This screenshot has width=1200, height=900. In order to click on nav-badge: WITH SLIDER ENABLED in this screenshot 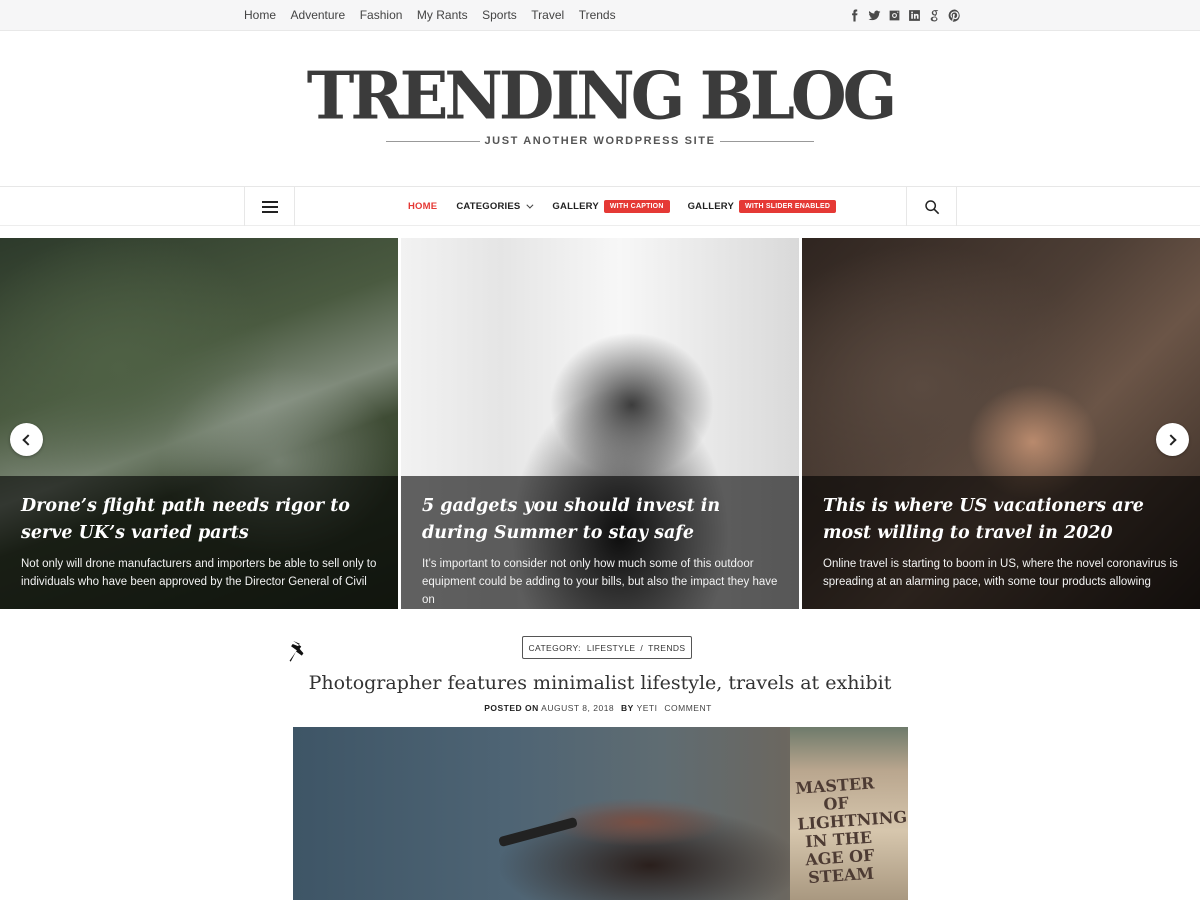, I will do `click(788, 206)`.